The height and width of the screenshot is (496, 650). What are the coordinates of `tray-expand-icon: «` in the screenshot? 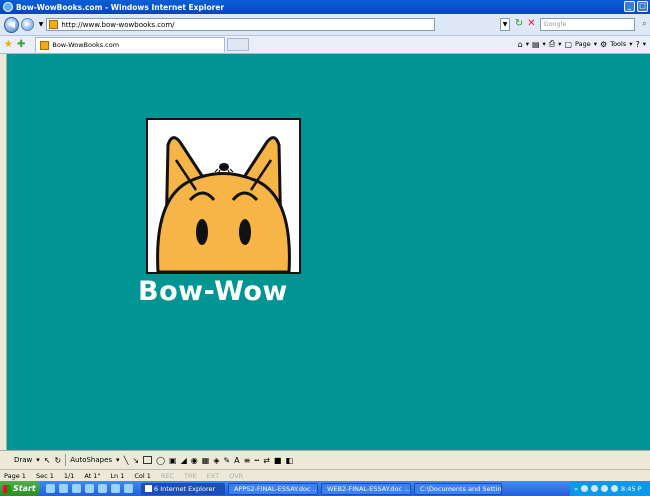 It's located at (576, 489).